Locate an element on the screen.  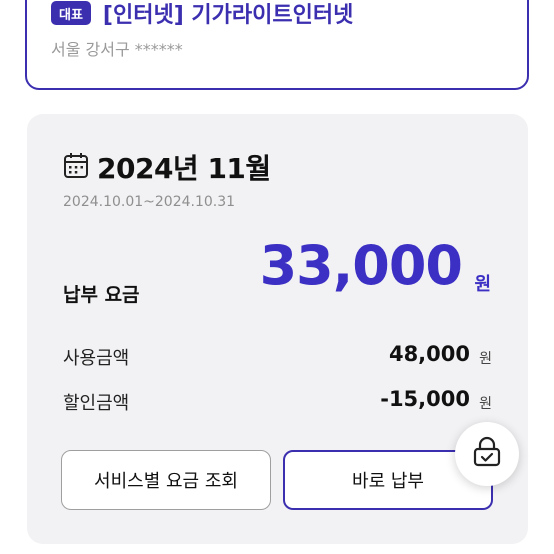
usage-amount-unit: 원 is located at coordinates (485, 359).